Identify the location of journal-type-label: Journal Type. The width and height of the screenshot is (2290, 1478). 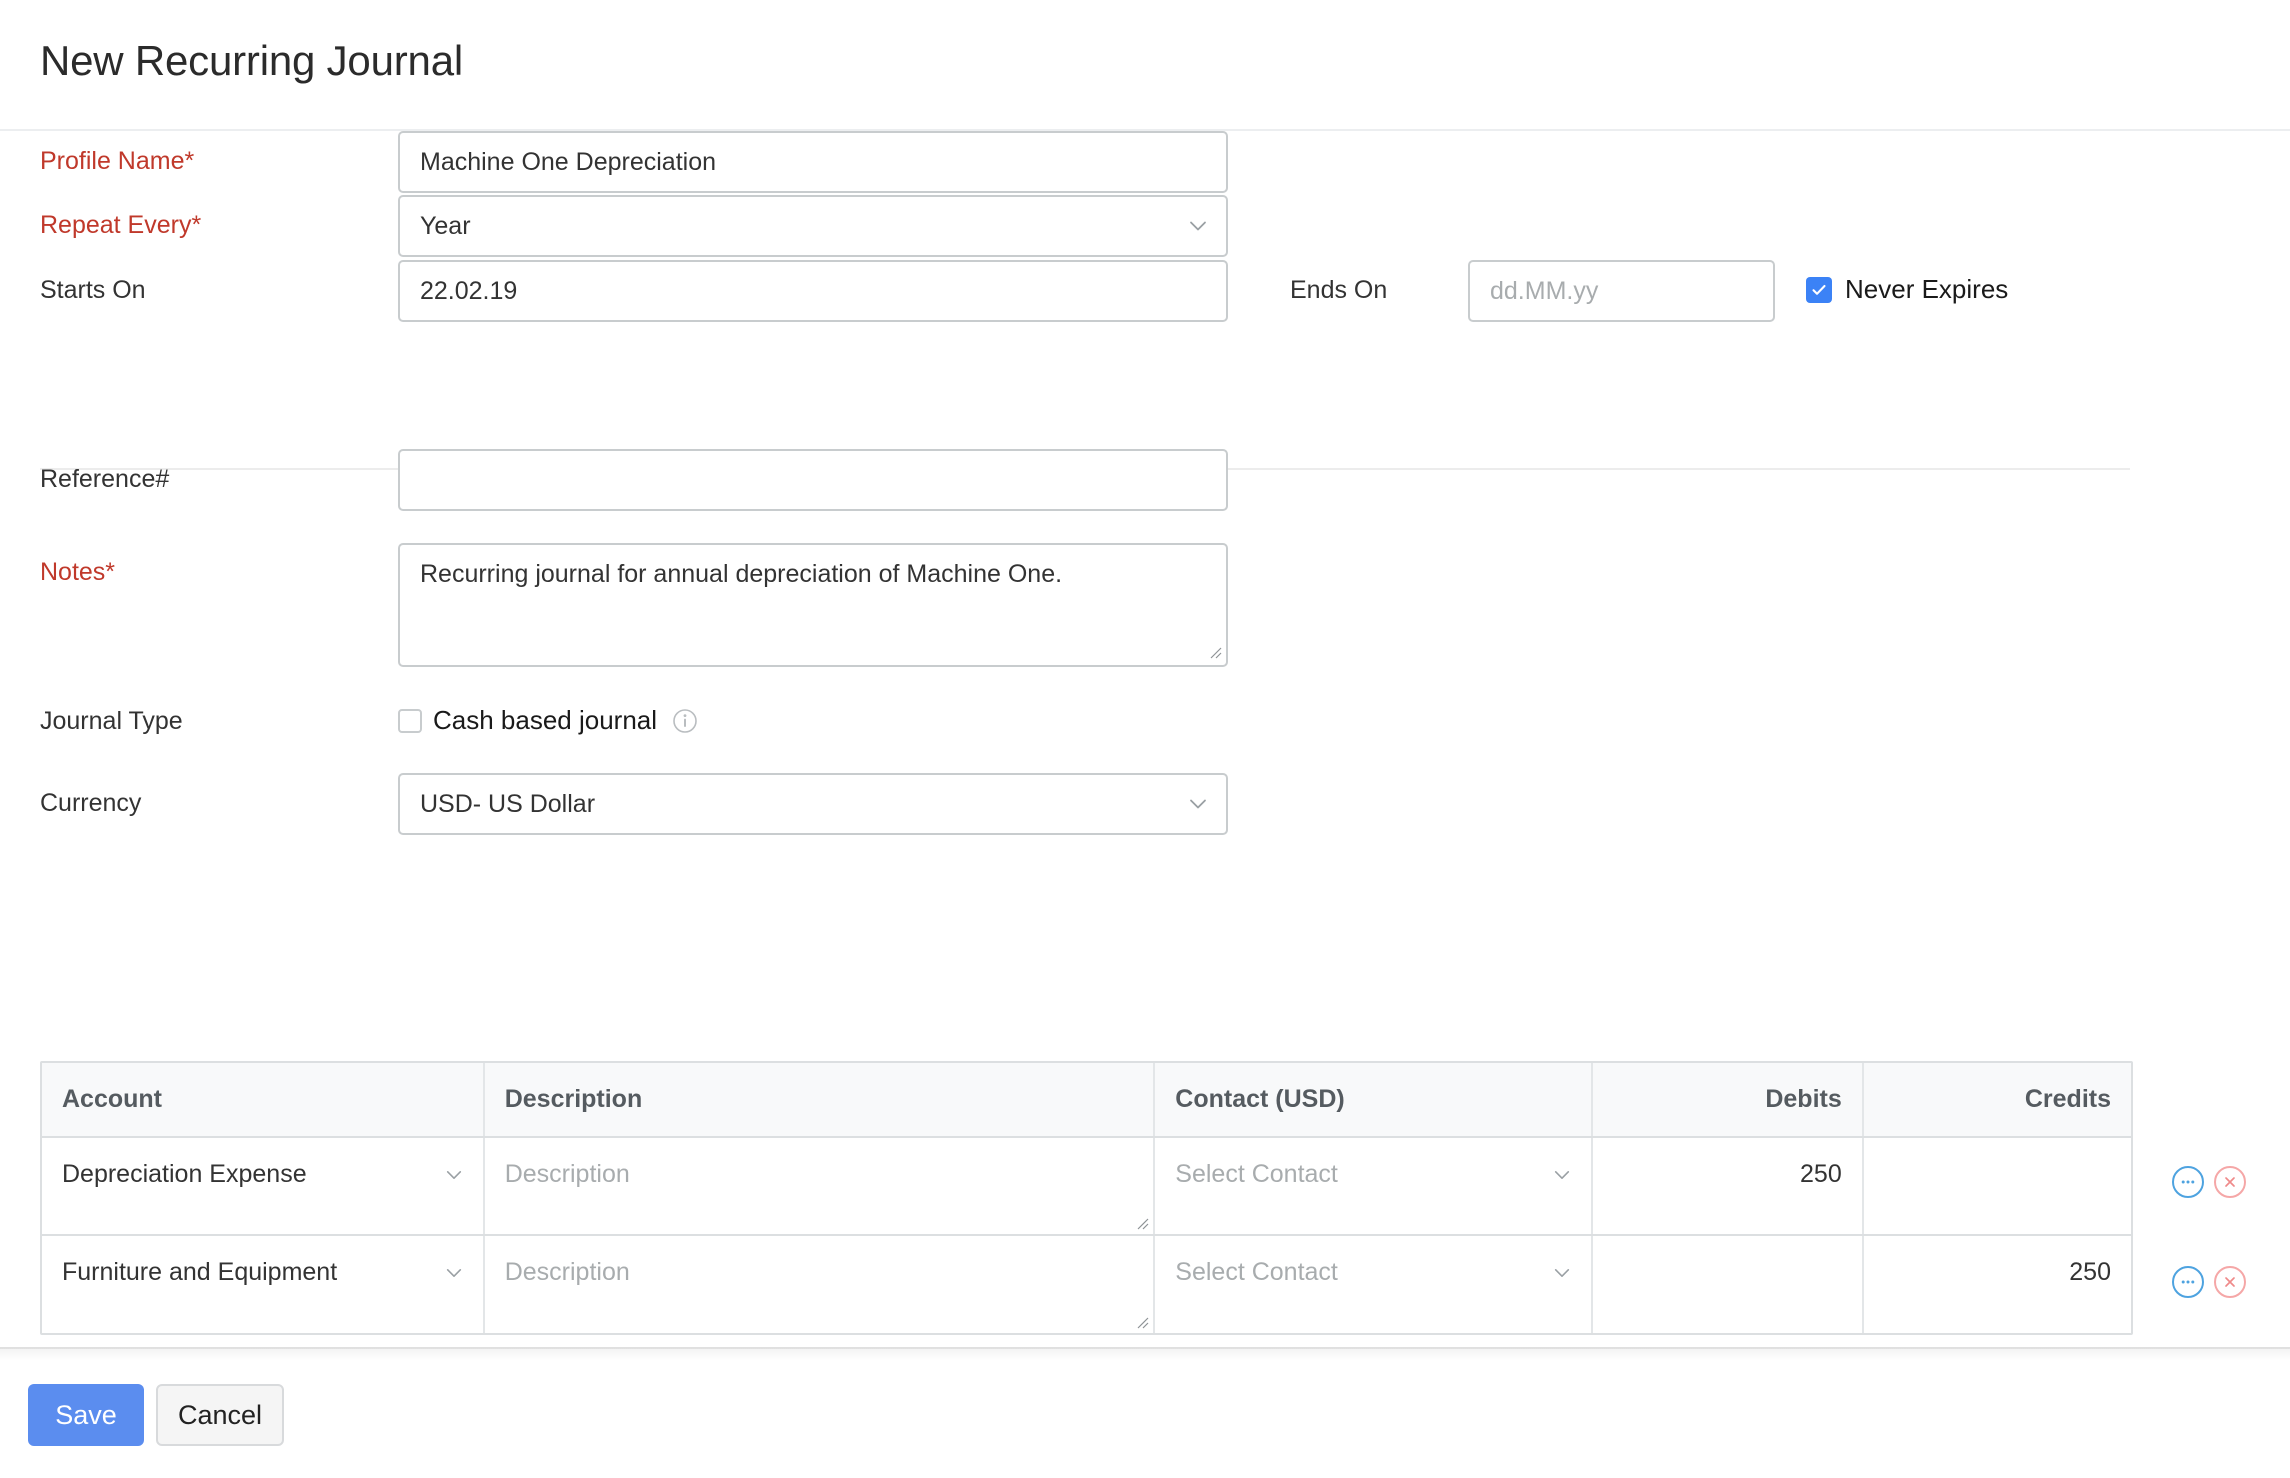
(111, 721).